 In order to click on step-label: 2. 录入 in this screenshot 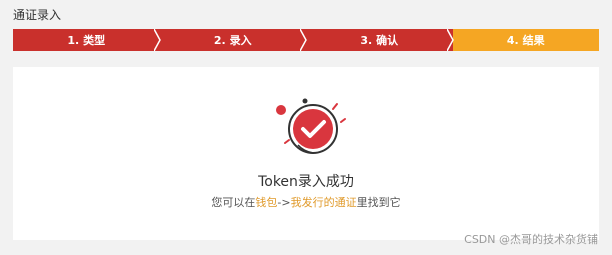, I will do `click(232, 40)`.